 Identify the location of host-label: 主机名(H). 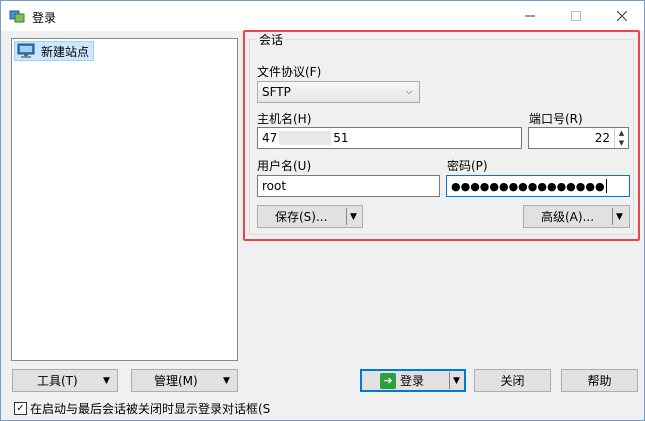
(284, 119).